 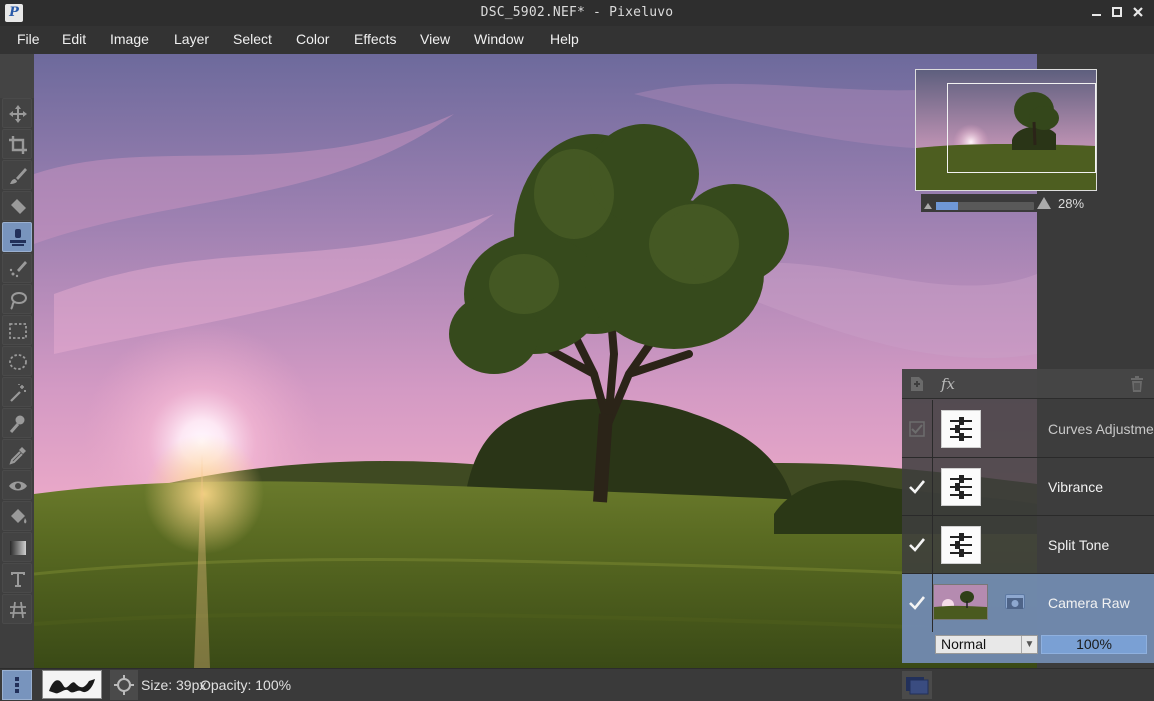 I want to click on layer-opacity-slider: 100%, so click(x=1094, y=644).